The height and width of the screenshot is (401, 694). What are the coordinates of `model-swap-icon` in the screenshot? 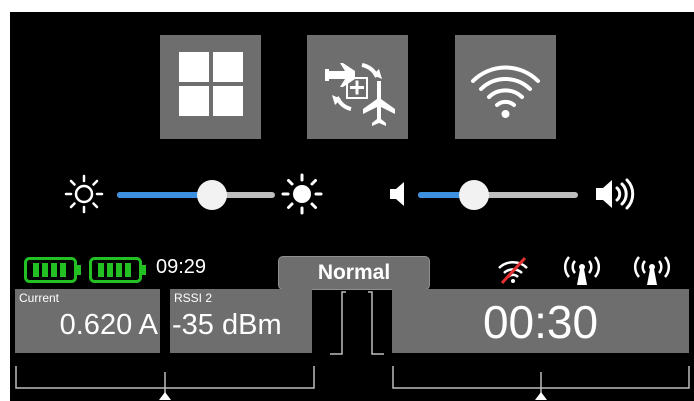 It's located at (360, 94).